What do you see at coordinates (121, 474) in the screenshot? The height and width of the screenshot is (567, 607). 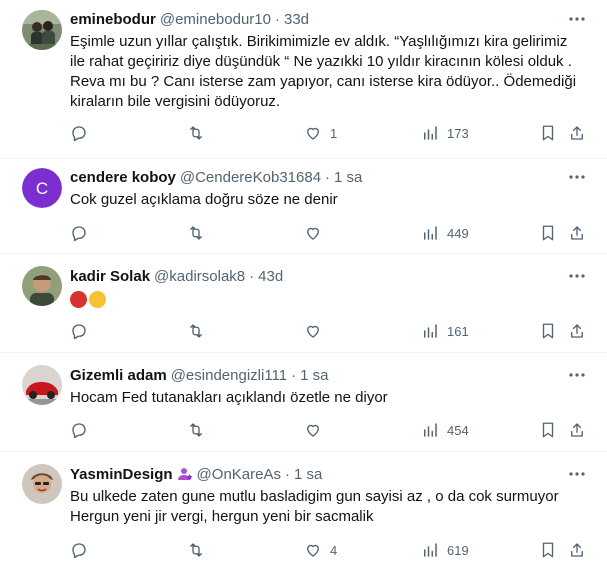 I see `display-name: YasminDesign` at bounding box center [121, 474].